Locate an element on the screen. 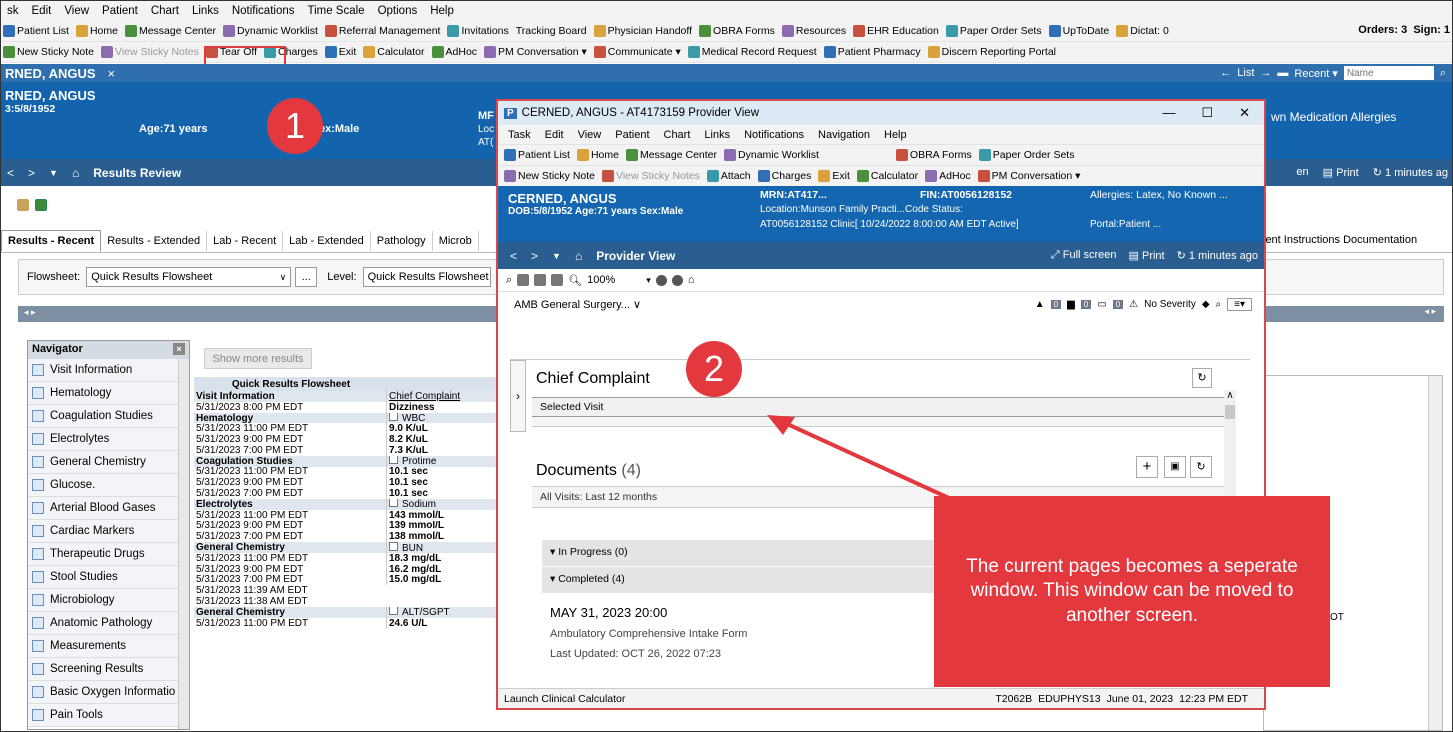 This screenshot has height=732, width=1453. document-date: MAY 31, 2023 20:00 is located at coordinates (608, 612).